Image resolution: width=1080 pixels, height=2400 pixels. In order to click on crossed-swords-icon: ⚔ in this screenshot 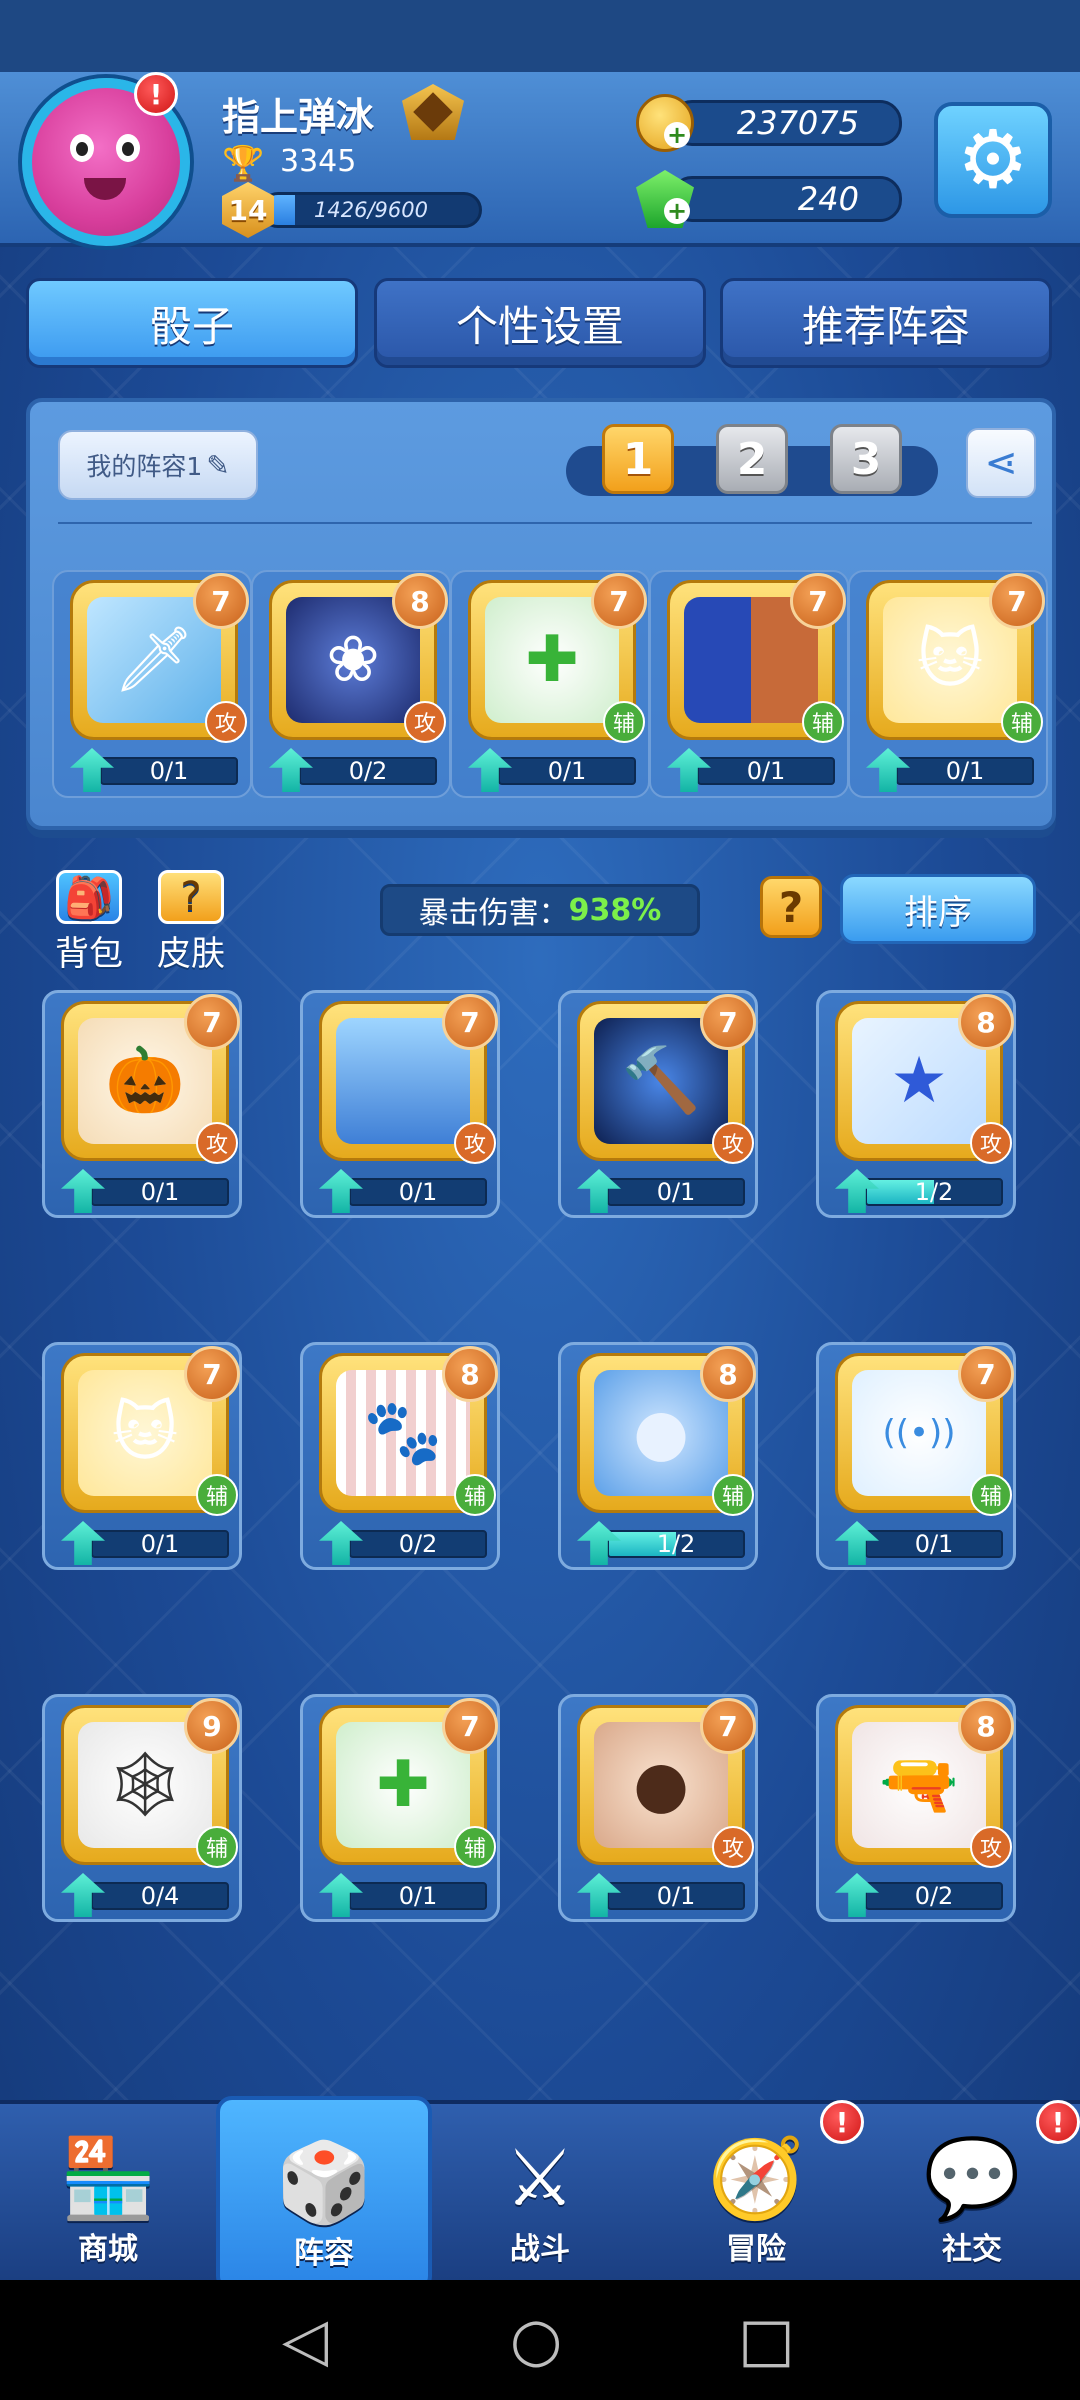, I will do `click(540, 2179)`.